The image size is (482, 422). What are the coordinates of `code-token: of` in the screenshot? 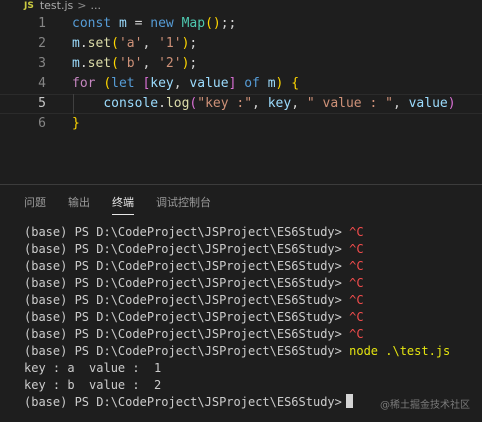 It's located at (252, 83).